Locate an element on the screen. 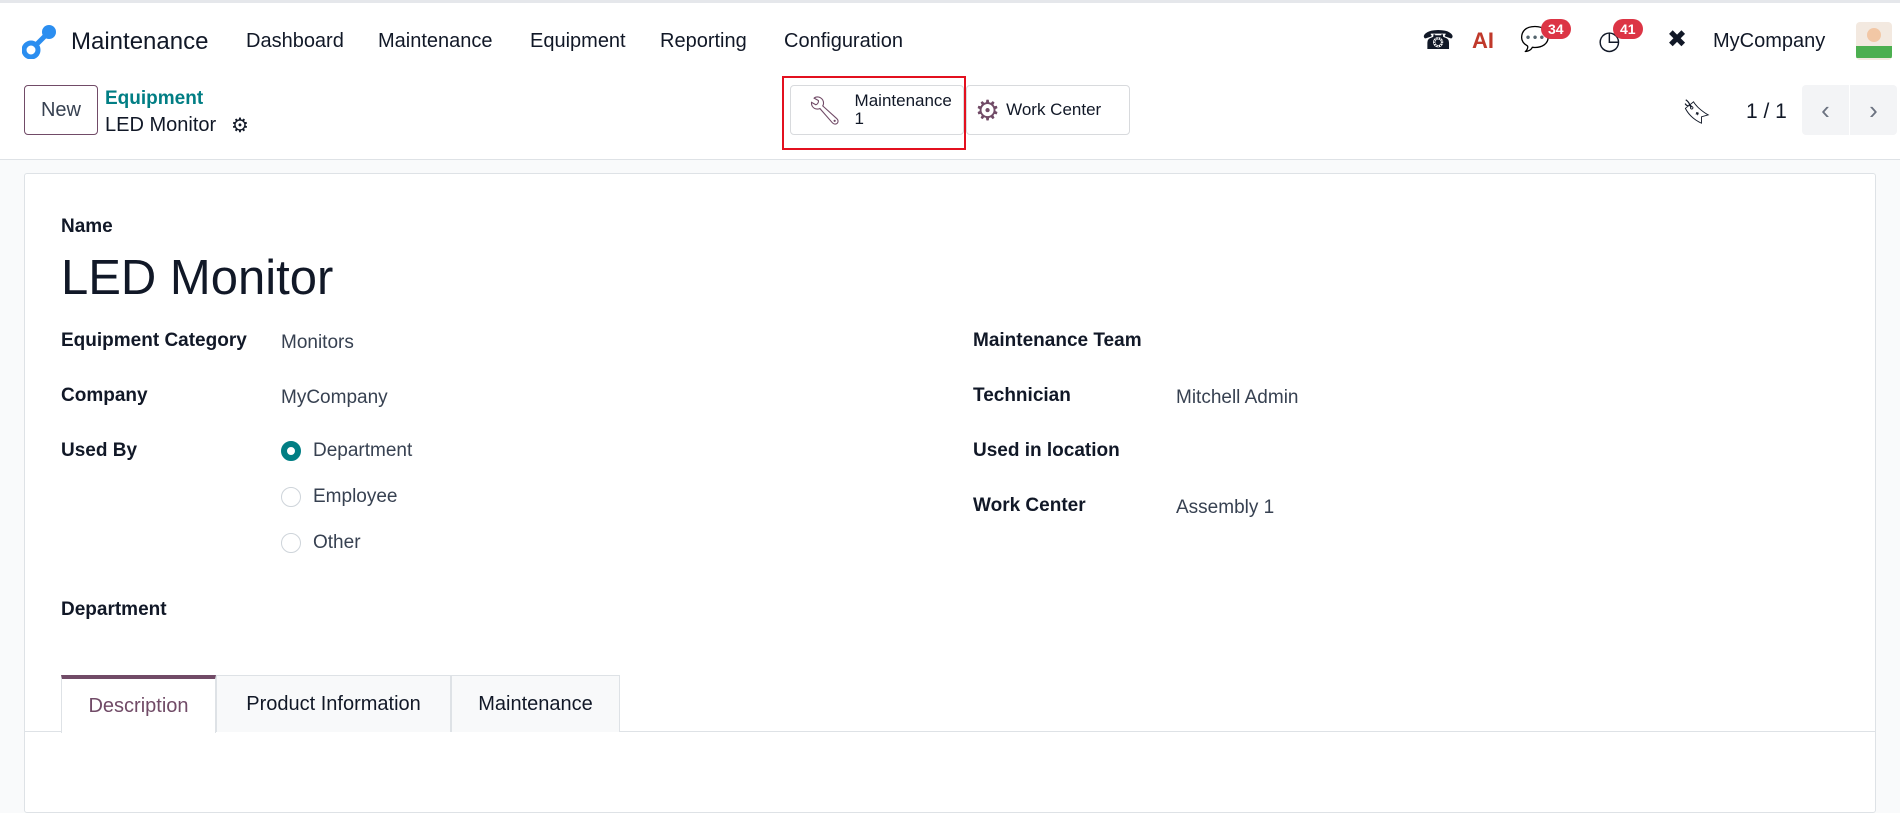  activities-badge: 41 is located at coordinates (1628, 29).